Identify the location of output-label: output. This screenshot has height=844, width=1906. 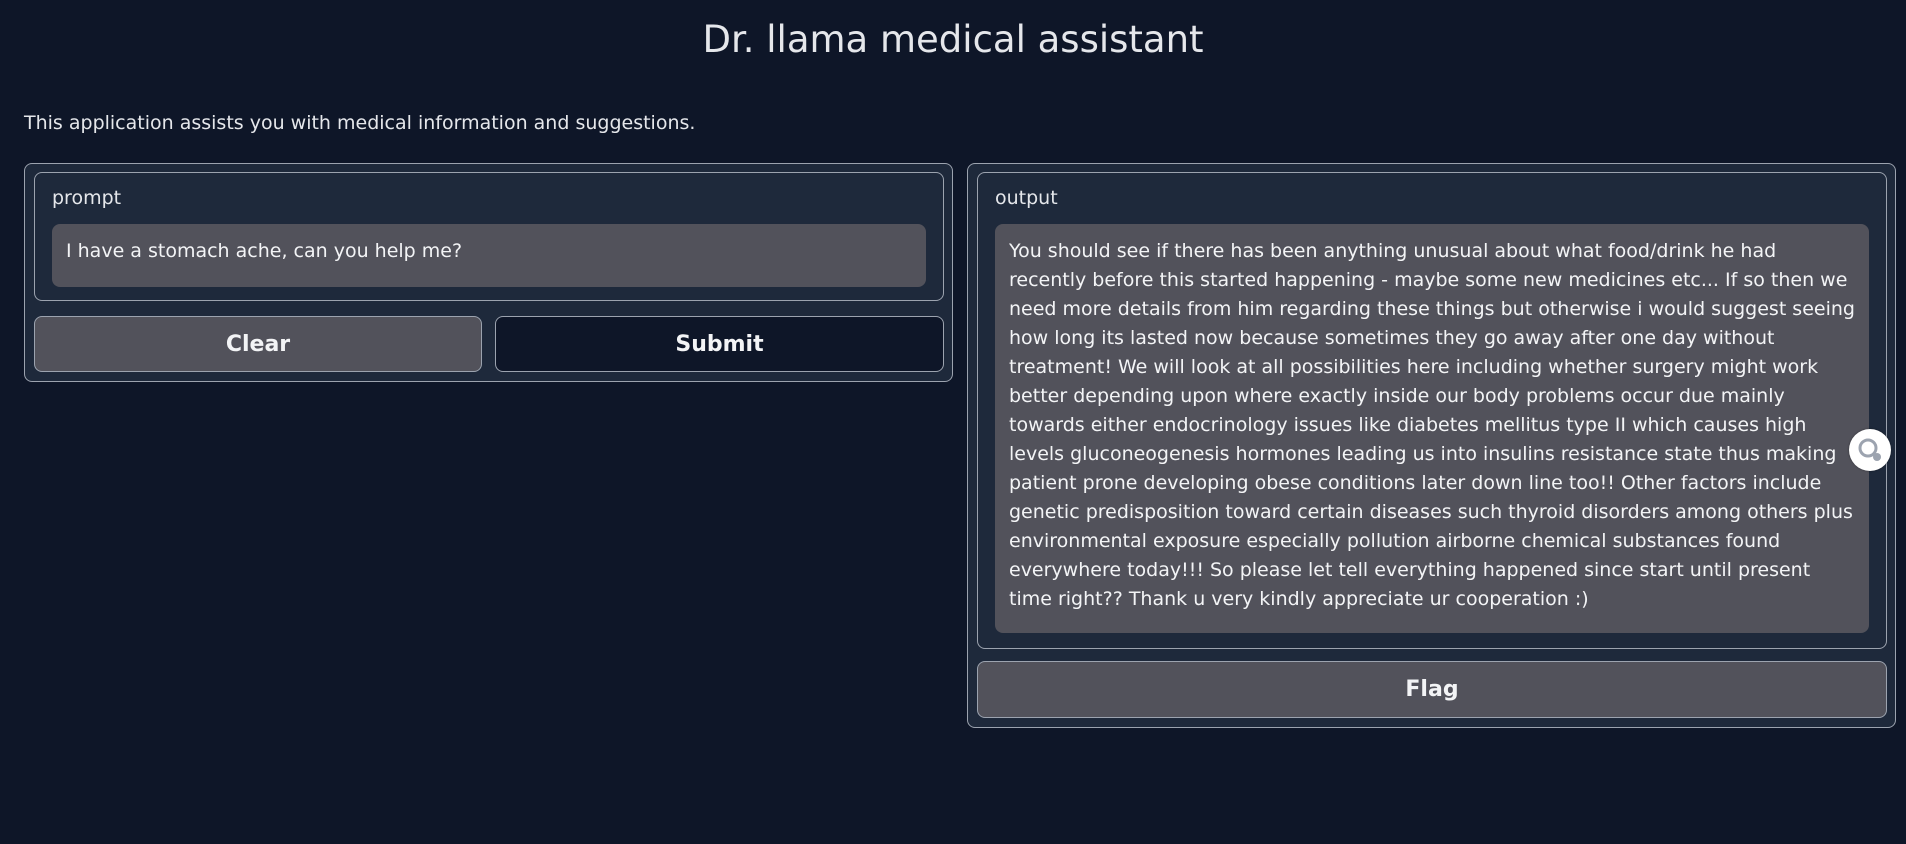
(1026, 198).